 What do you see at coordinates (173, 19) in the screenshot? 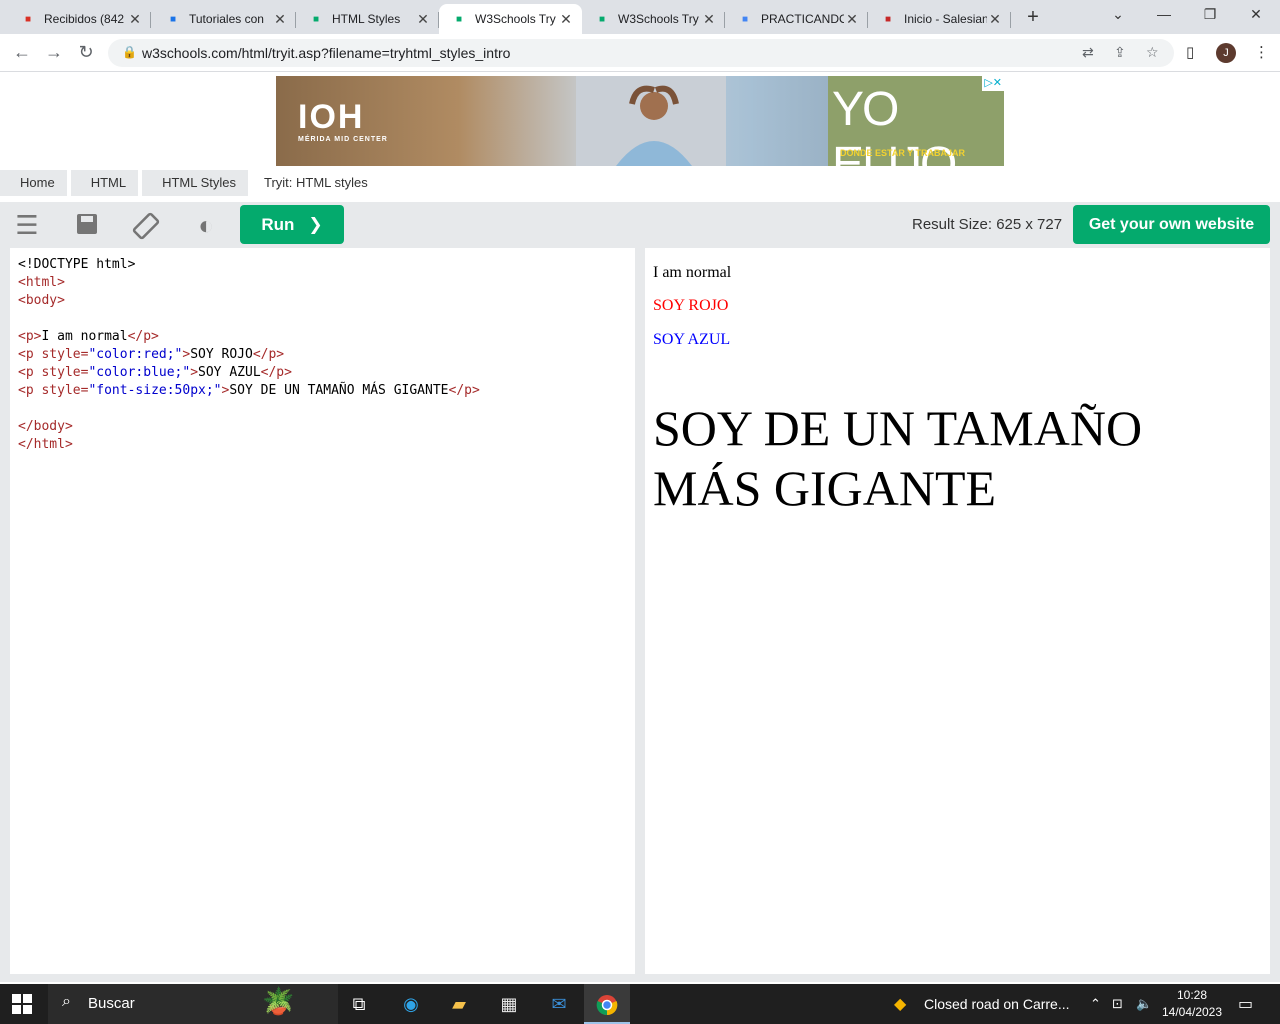
I see `classroom-icon: ■` at bounding box center [173, 19].